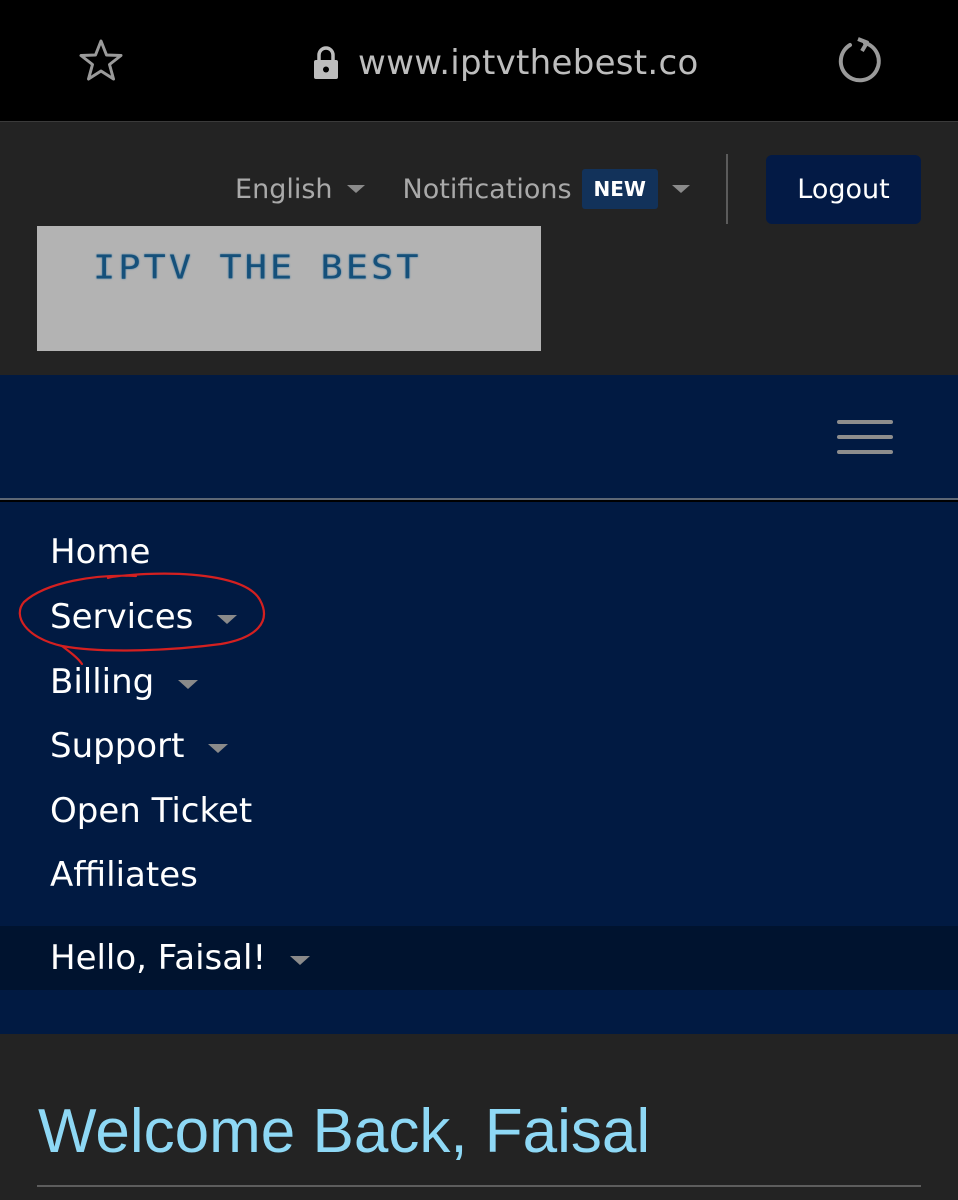 Image resolution: width=958 pixels, height=1200 pixels. What do you see at coordinates (727, 189) in the screenshot?
I see `header-divider` at bounding box center [727, 189].